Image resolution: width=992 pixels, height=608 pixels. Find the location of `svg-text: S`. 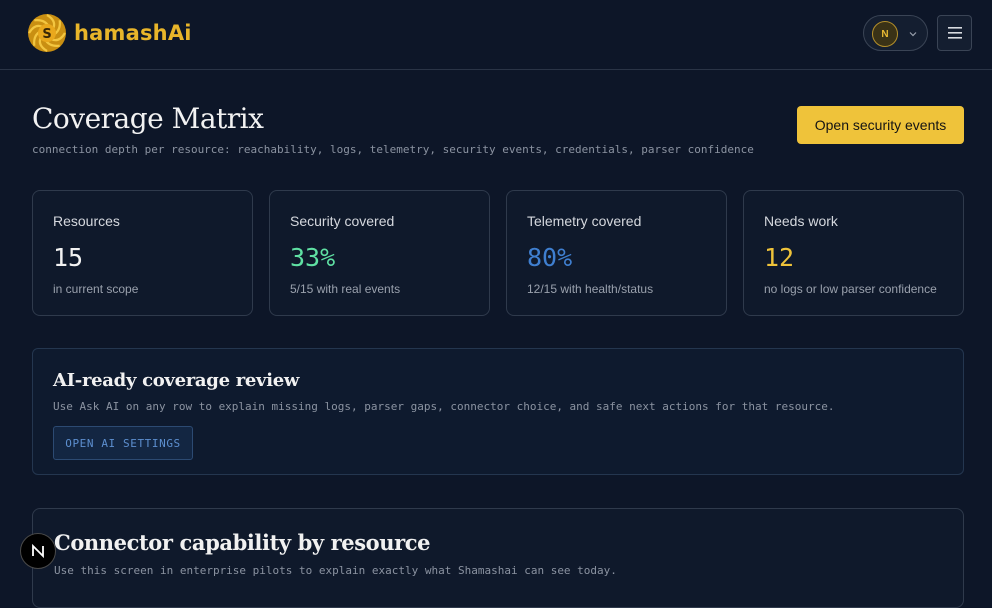

svg-text: S is located at coordinates (46, 34).